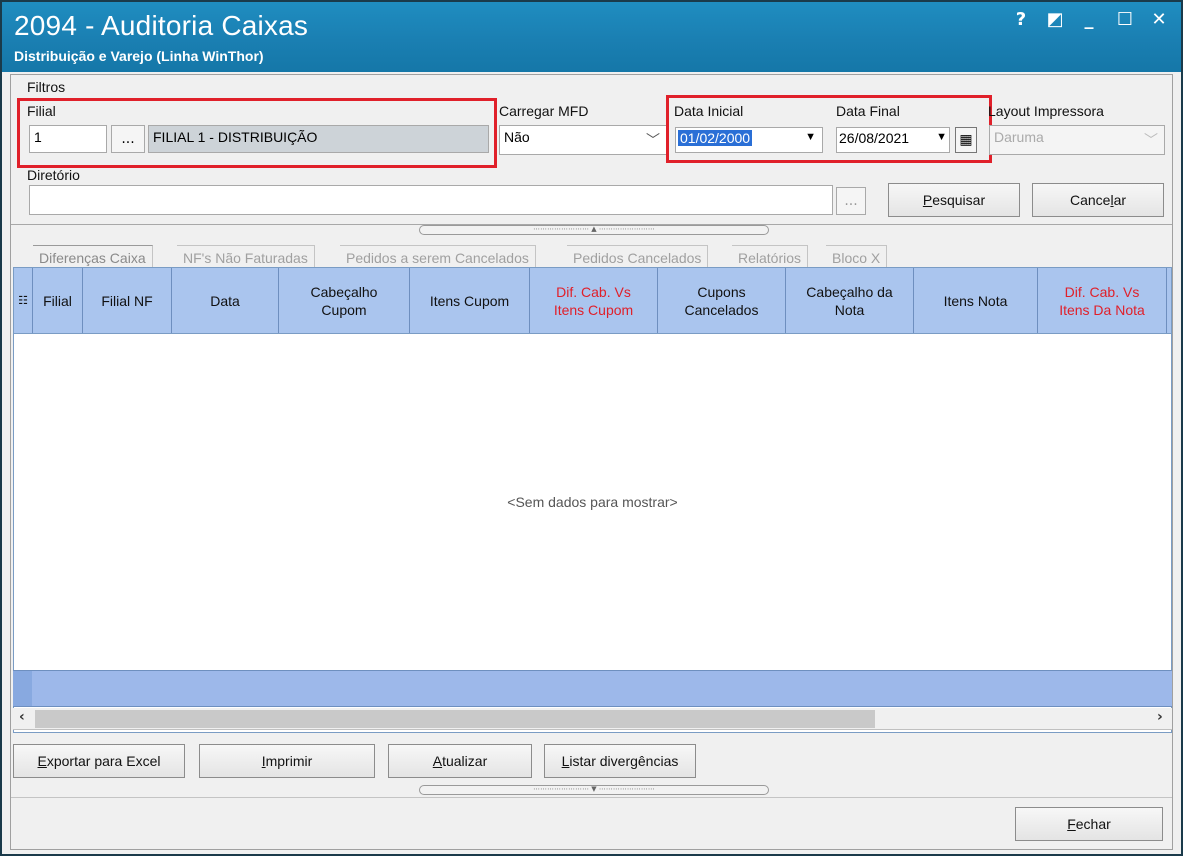 The height and width of the screenshot is (856, 1183). What do you see at coordinates (592, 688) in the screenshot?
I see `grid-footer` at bounding box center [592, 688].